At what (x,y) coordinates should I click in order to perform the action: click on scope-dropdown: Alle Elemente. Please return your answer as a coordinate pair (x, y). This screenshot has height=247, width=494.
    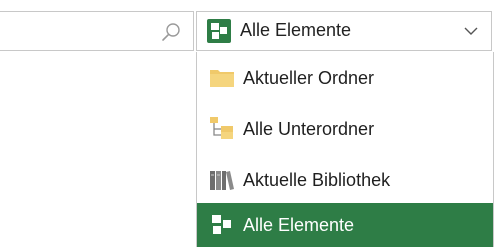
    Looking at the image, I should click on (344, 31).